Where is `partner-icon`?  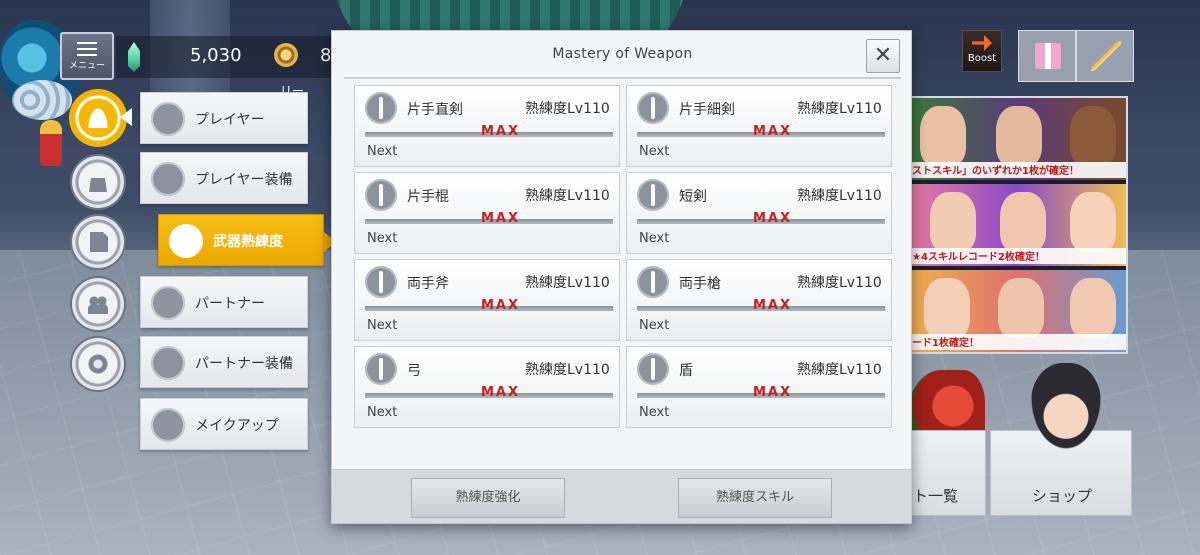
partner-icon is located at coordinates (168, 303).